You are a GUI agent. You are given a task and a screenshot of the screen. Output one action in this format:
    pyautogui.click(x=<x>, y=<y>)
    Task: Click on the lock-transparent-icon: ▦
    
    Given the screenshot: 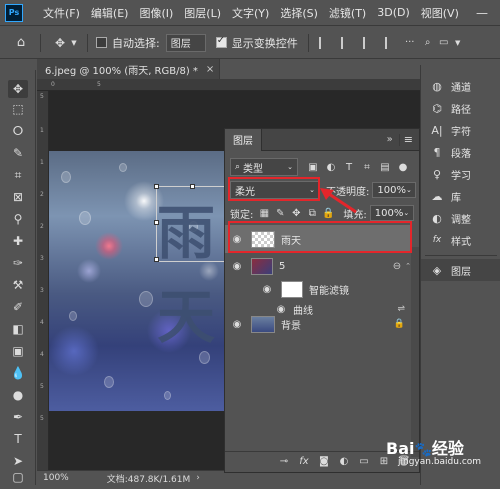 What is the action you would take?
    pyautogui.click(x=264, y=213)
    